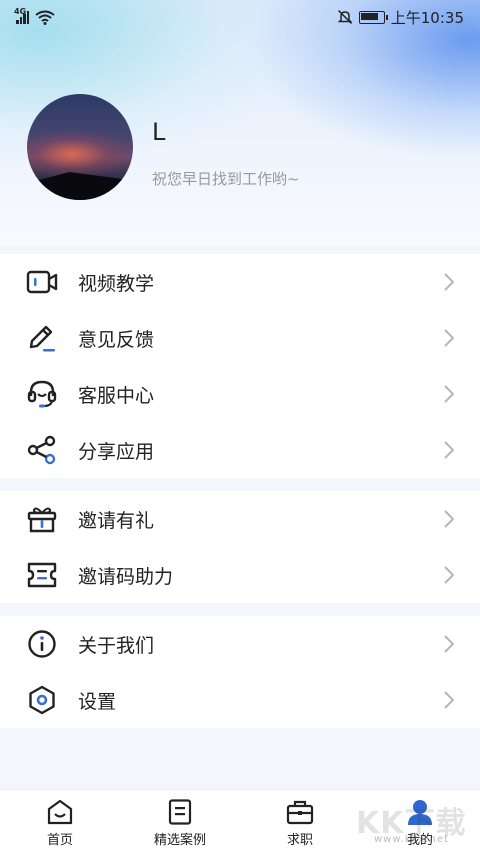 This screenshot has height=853, width=480. I want to click on tab-home: 首页, so click(60, 821).